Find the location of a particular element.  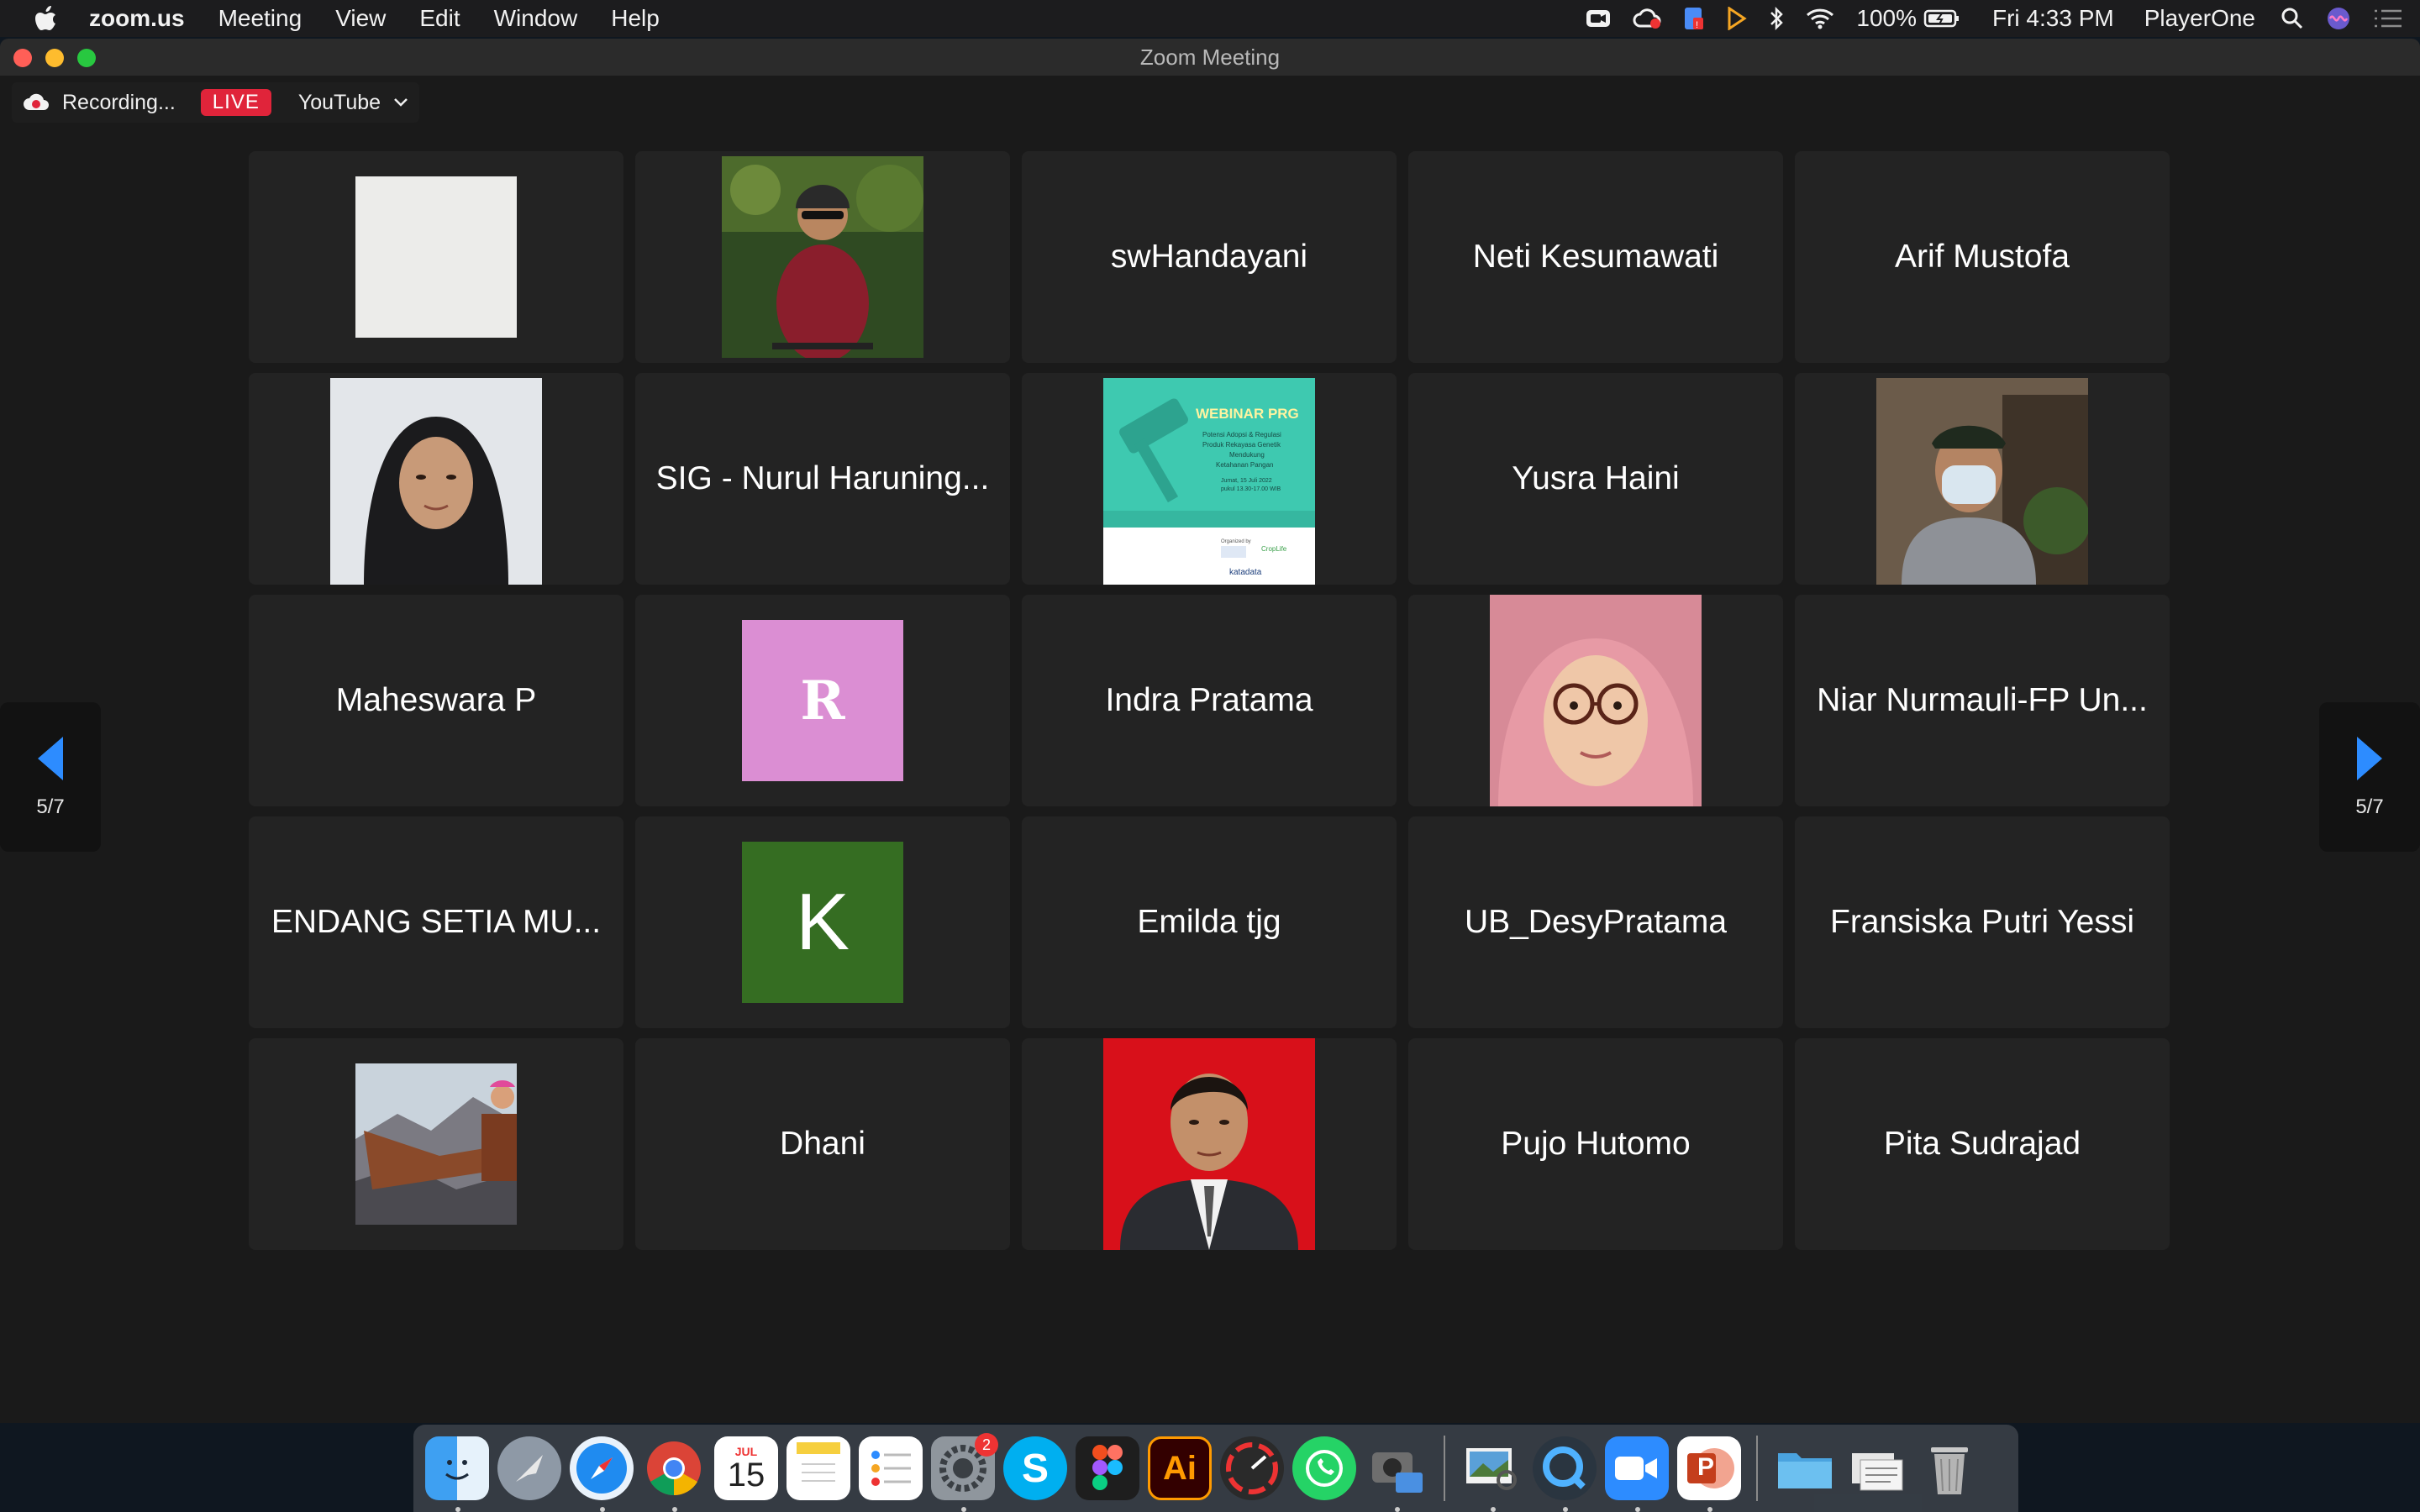

menu-username: PlayerOne is located at coordinates (2200, 18).